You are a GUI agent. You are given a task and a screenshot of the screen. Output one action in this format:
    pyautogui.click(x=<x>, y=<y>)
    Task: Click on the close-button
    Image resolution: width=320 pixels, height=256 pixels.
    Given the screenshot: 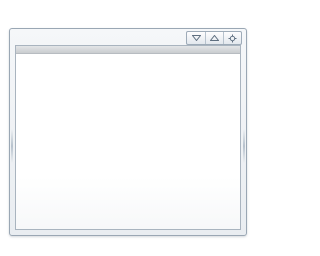 What is the action you would take?
    pyautogui.click(x=232, y=38)
    